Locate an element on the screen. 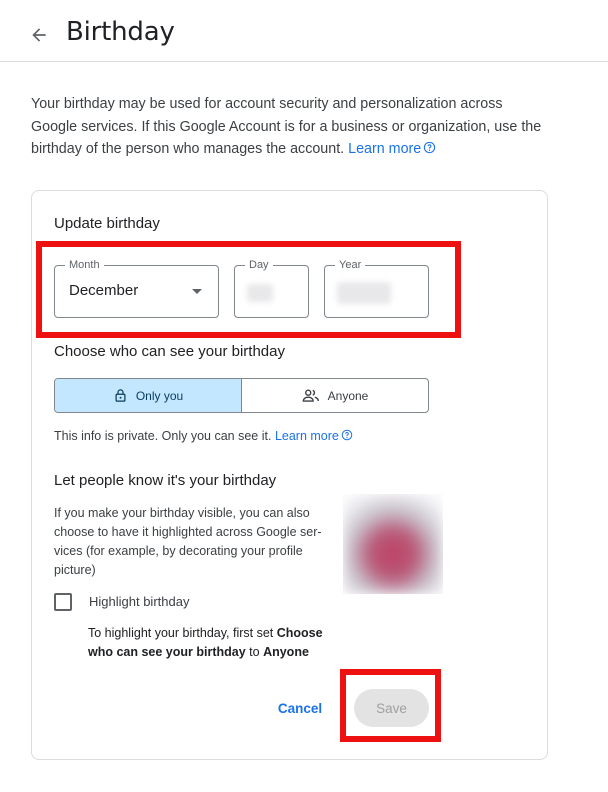 Image resolution: width=608 pixels, height=792 pixels. note-bold-anyone: Anyone is located at coordinates (286, 652).